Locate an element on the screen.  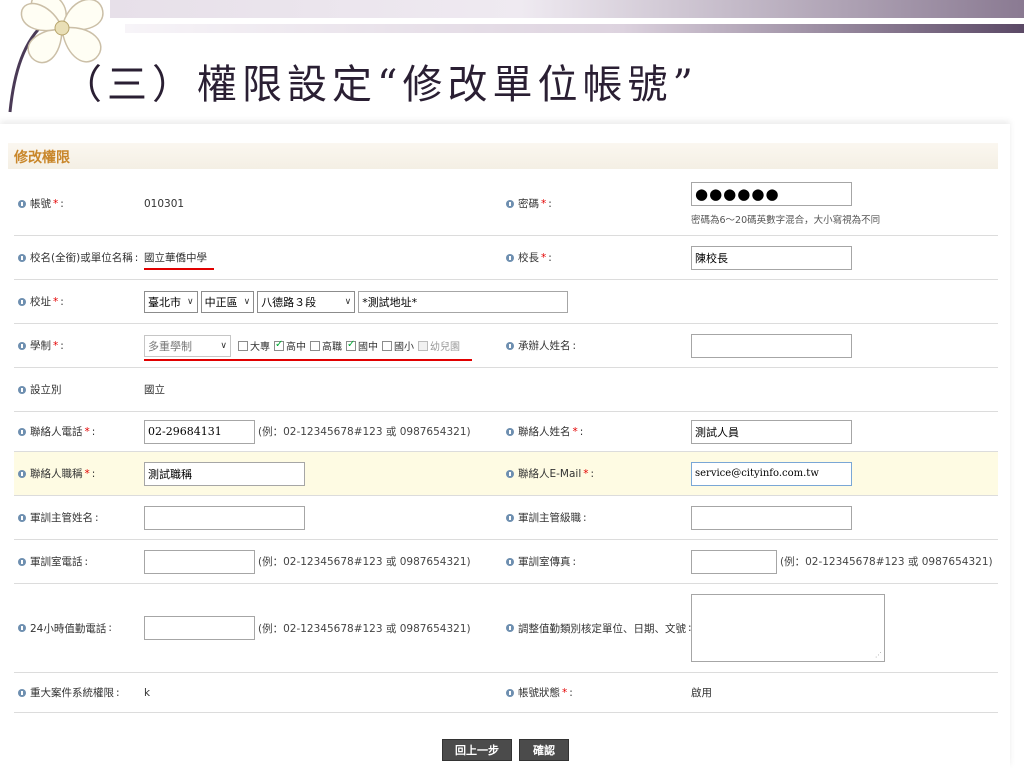
label-handler: 承辦人姓名: is located at coordinates (539, 345).